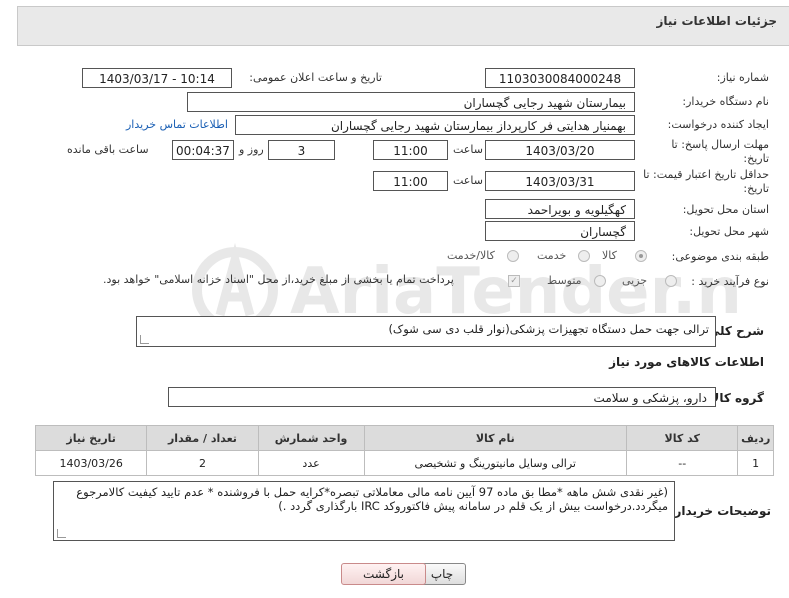  What do you see at coordinates (564, 280) in the screenshot?
I see `process-medium-label: متوسط` at bounding box center [564, 280].